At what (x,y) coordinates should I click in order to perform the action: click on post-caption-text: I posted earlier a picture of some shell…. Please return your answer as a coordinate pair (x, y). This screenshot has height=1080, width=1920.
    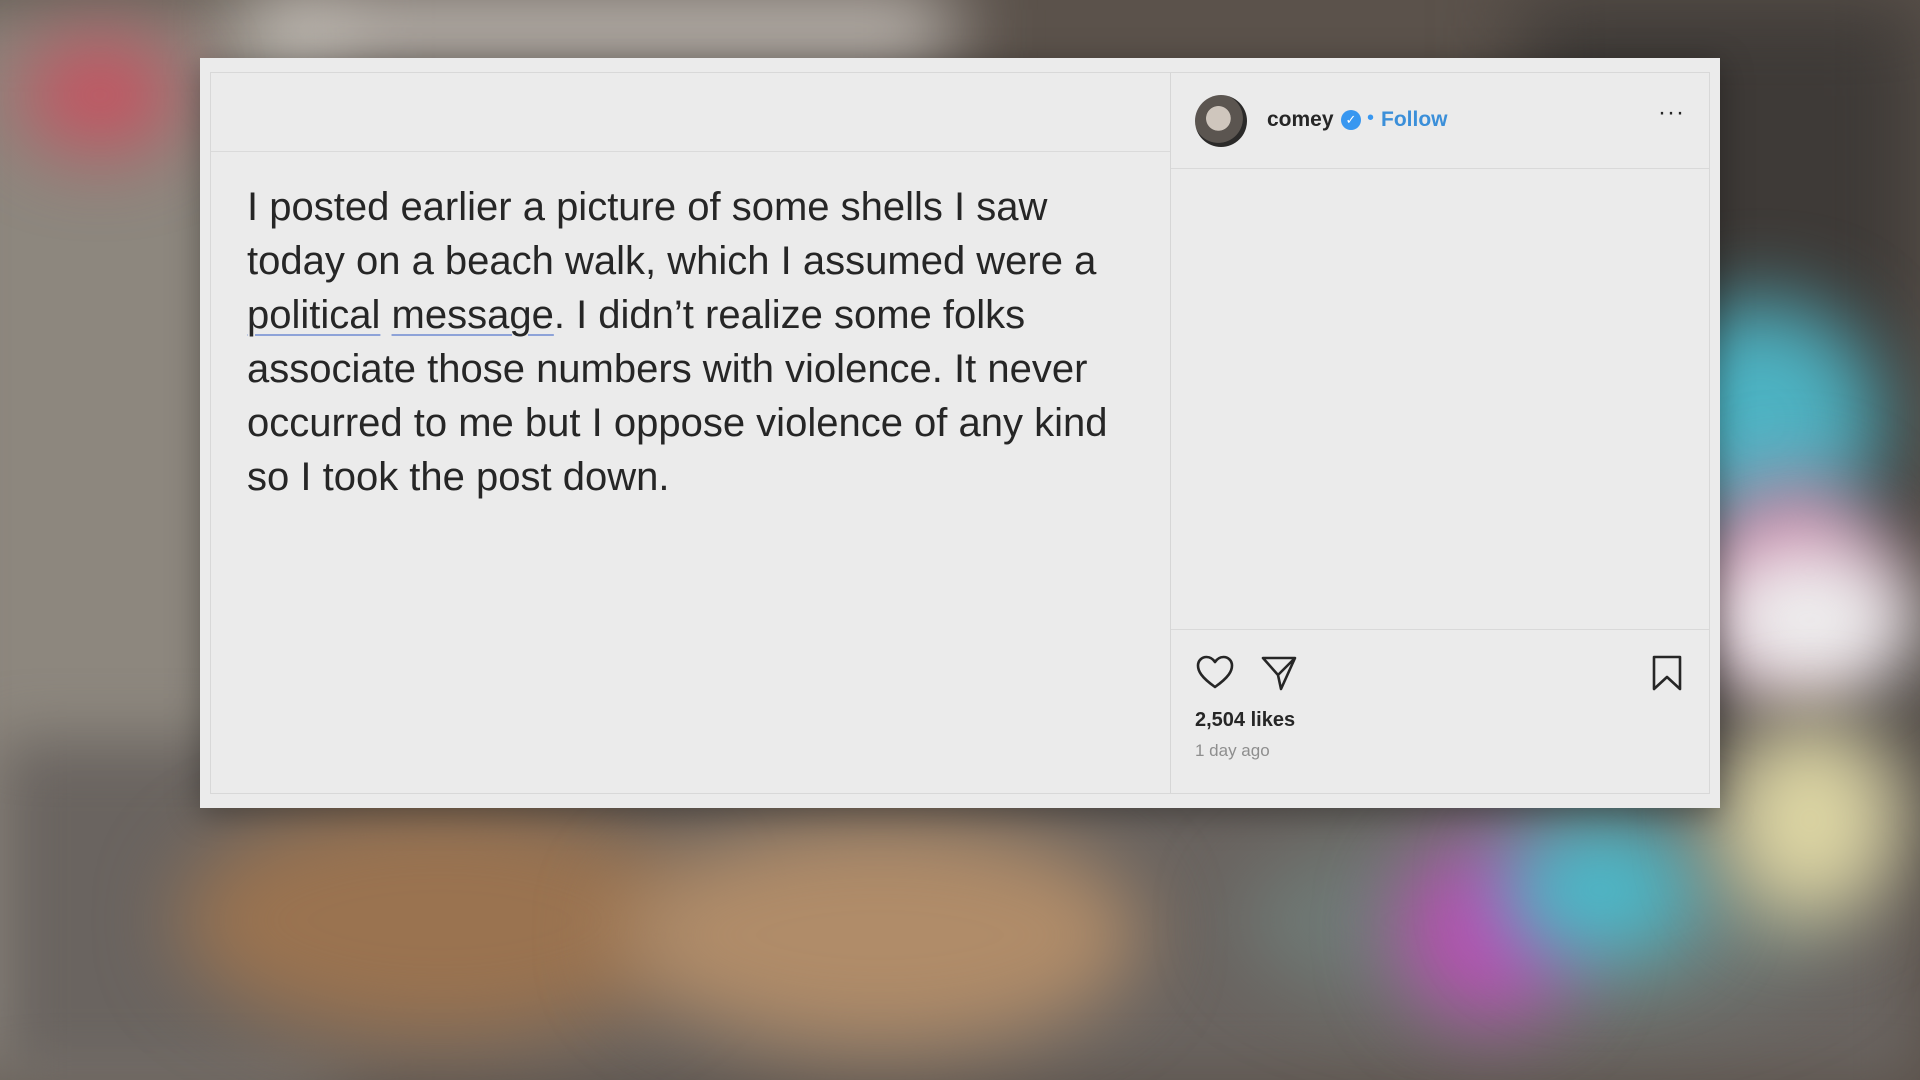
    Looking at the image, I should click on (686, 342).